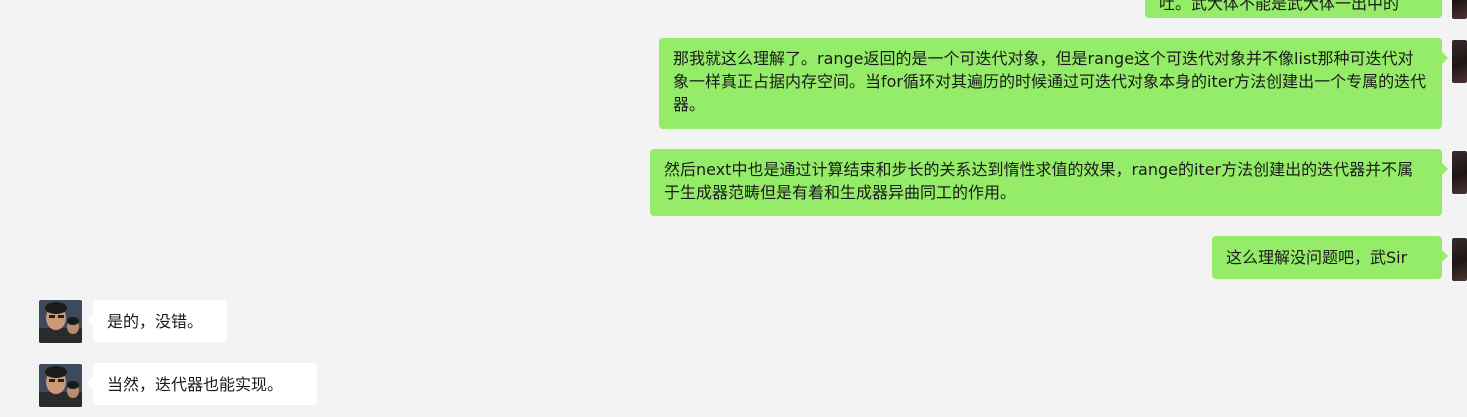 The height and width of the screenshot is (417, 1467). I want to click on message-text: 当然，迭代器也能实现。, so click(195, 384).